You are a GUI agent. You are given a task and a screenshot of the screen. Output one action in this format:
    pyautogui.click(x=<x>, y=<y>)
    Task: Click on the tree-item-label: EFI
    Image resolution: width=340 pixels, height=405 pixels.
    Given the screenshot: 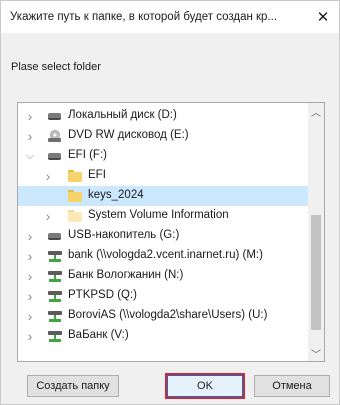 What is the action you would take?
    pyautogui.click(x=97, y=175)
    